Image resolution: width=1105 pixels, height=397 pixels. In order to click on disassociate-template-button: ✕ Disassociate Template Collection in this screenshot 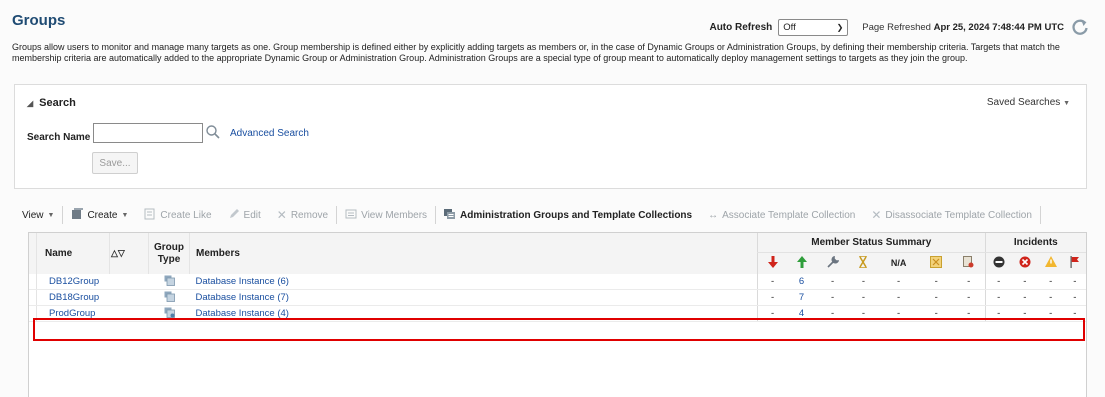, I will do `click(951, 215)`.